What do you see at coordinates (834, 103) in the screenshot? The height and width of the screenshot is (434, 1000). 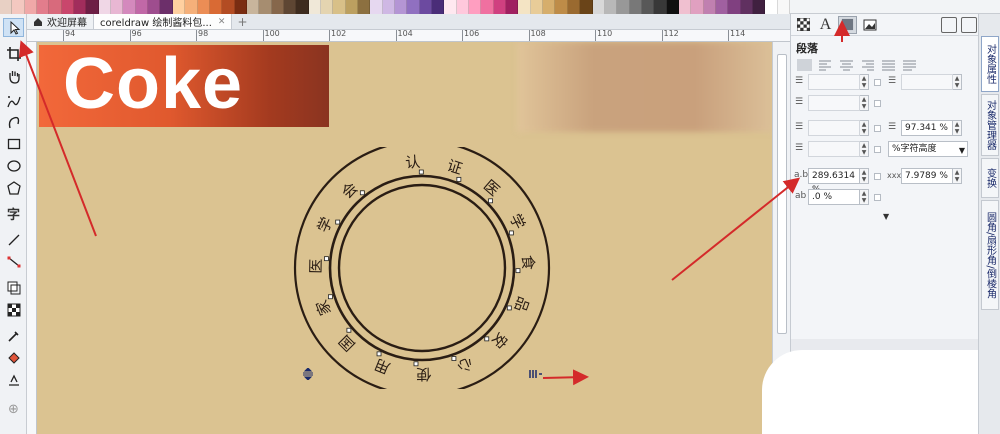 I see `right-indent-field` at bounding box center [834, 103].